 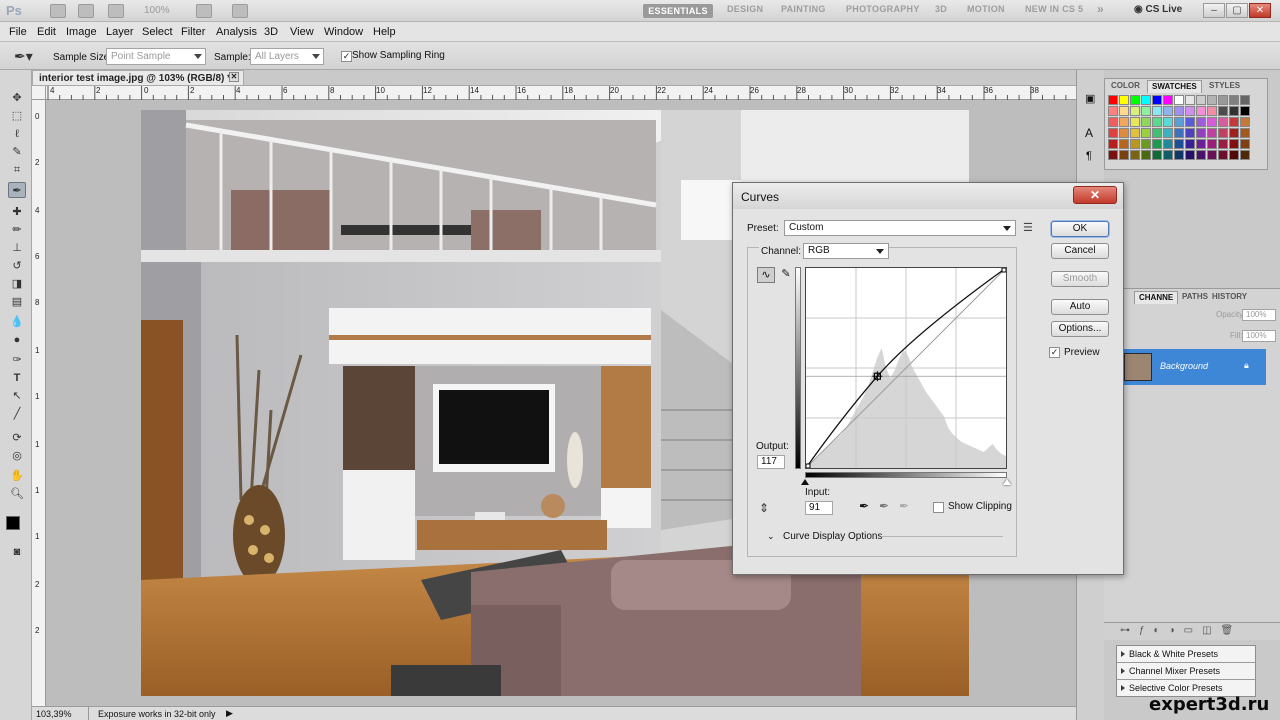 I want to click on close-app-icon: ✕, so click(x=1260, y=10).